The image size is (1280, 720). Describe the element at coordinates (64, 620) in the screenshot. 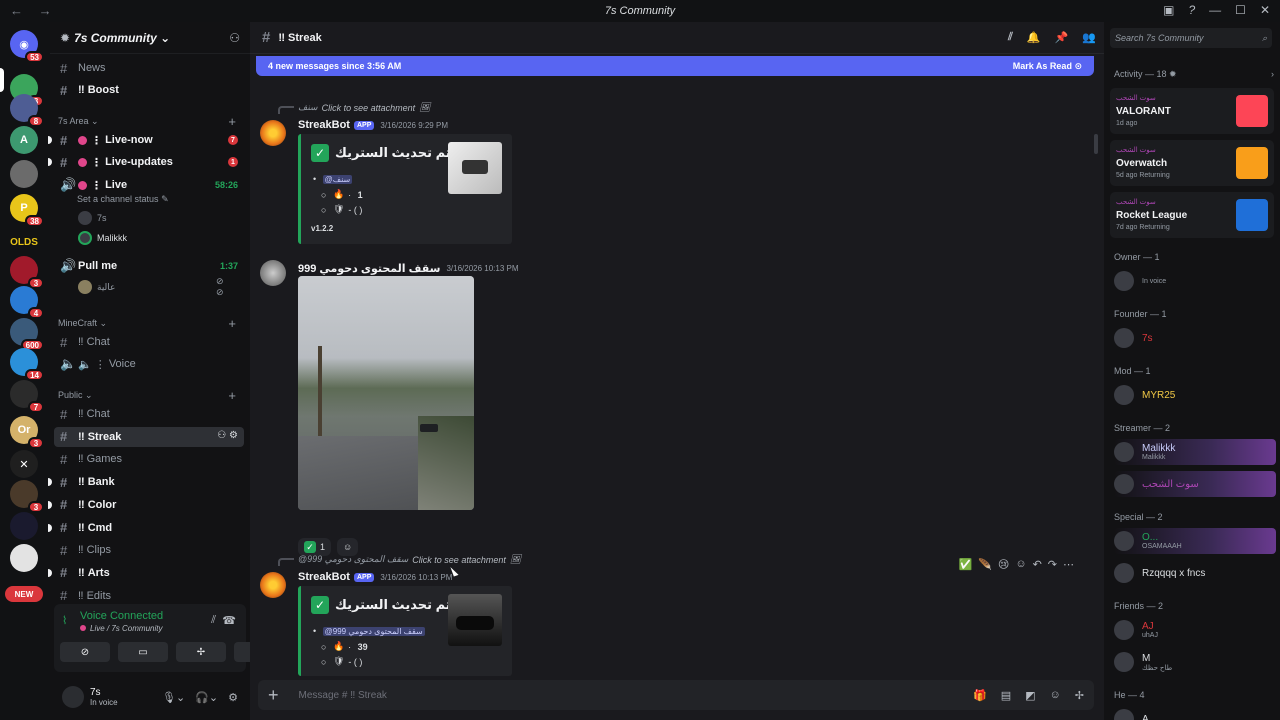

I see `signal-icon: ⌇` at that location.